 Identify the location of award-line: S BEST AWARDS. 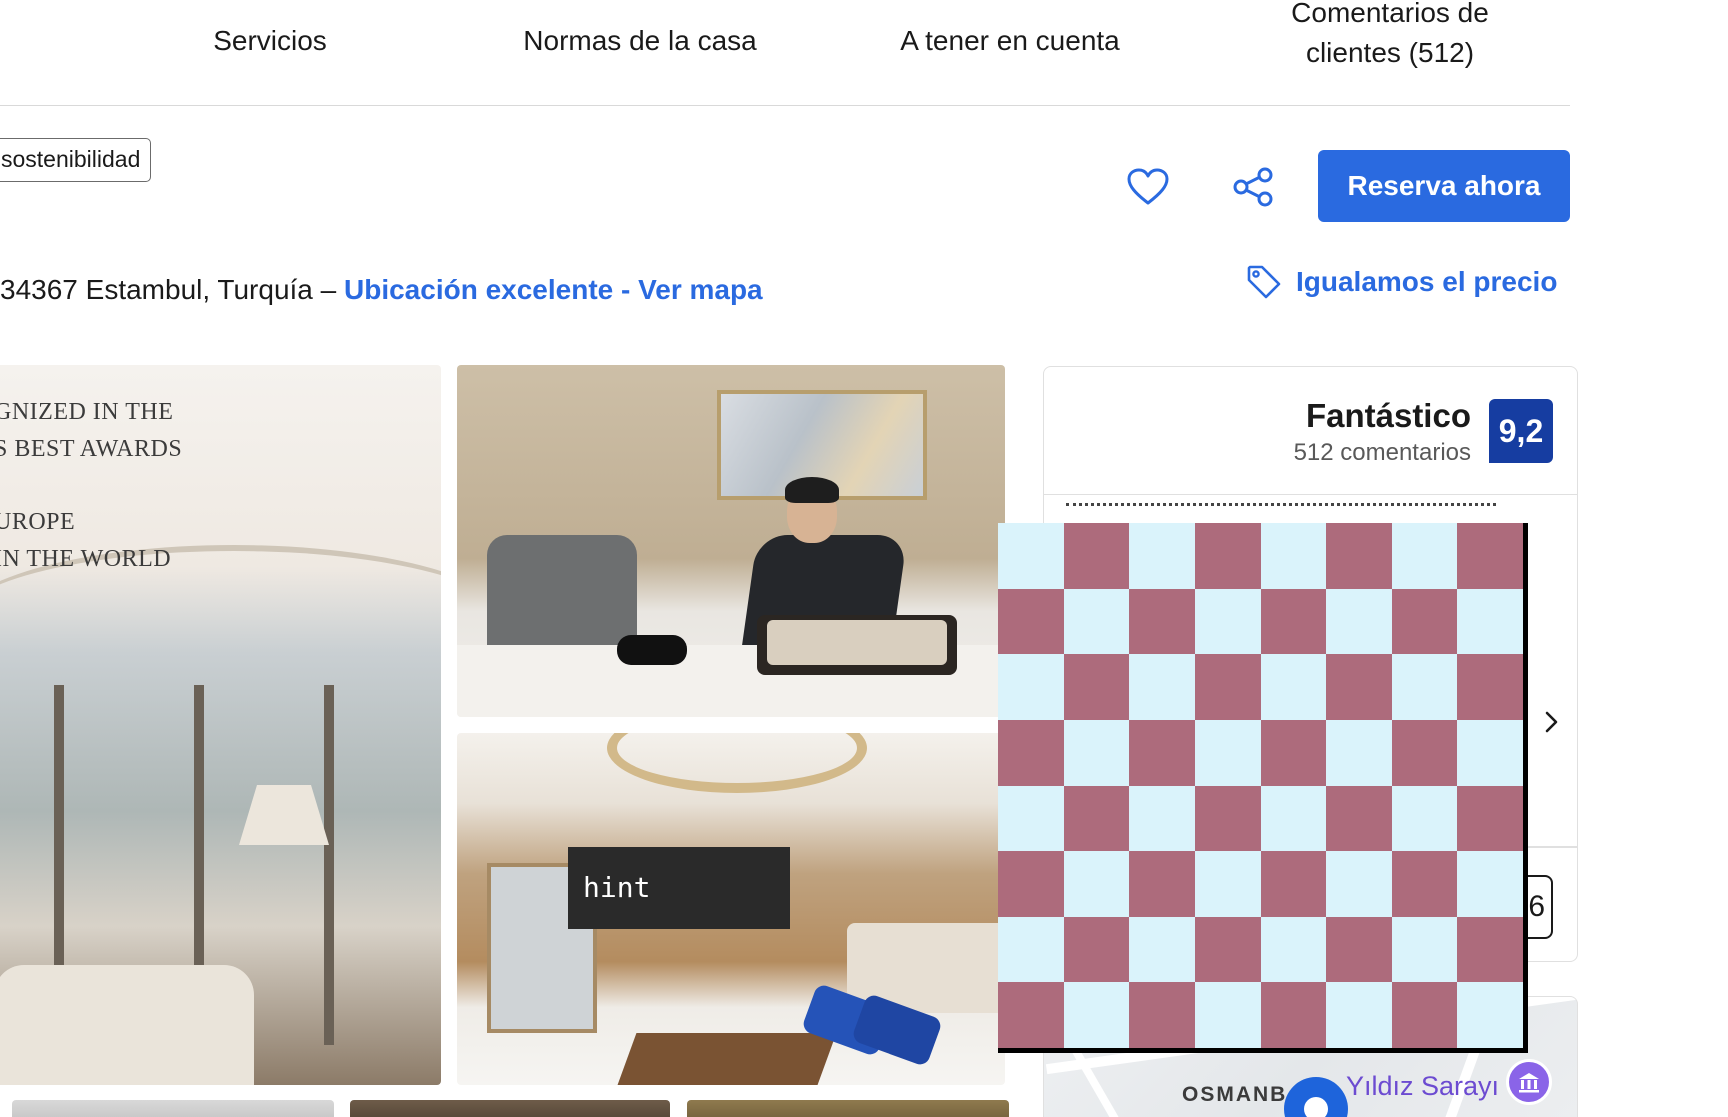
(91, 449).